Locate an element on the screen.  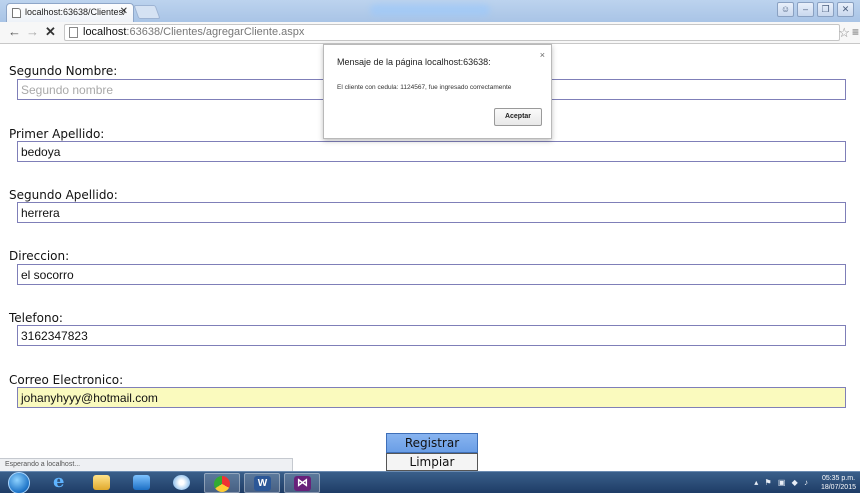
word-glyph: W is located at coordinates (262, 483).